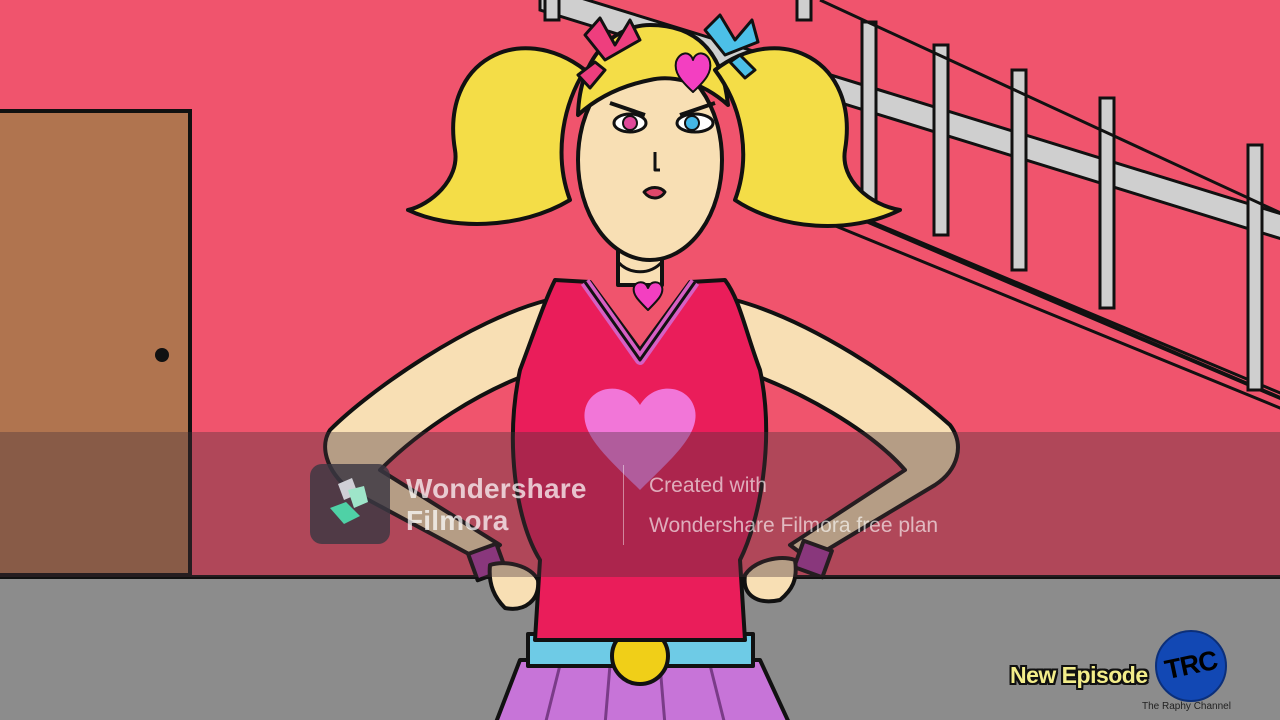  Describe the element at coordinates (708, 485) in the screenshot. I see `watermark-created-line-1: Created with` at that location.